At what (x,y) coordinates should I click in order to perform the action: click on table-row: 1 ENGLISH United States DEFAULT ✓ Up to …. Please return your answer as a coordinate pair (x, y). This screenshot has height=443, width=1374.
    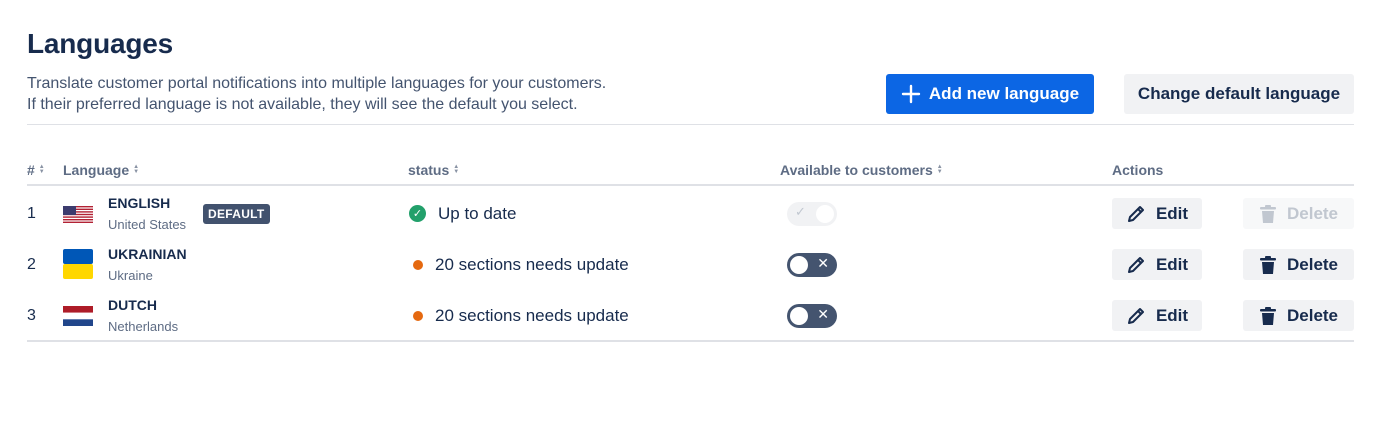
    Looking at the image, I should click on (690, 213).